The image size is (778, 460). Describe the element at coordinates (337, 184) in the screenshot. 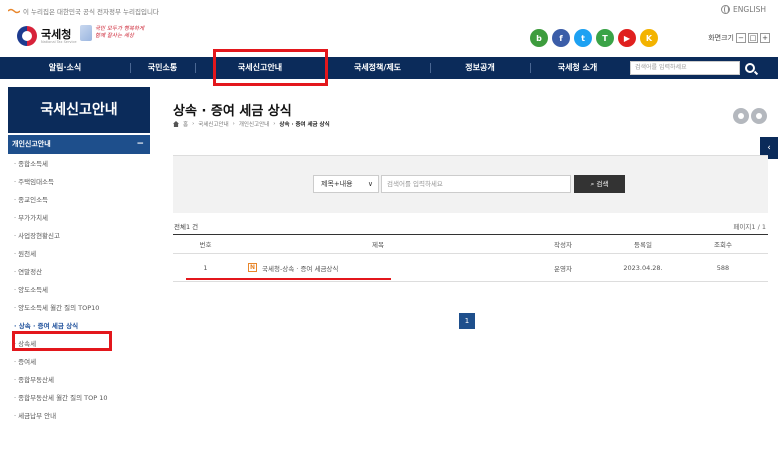

I see `search-scope-value: 제목+내용` at that location.